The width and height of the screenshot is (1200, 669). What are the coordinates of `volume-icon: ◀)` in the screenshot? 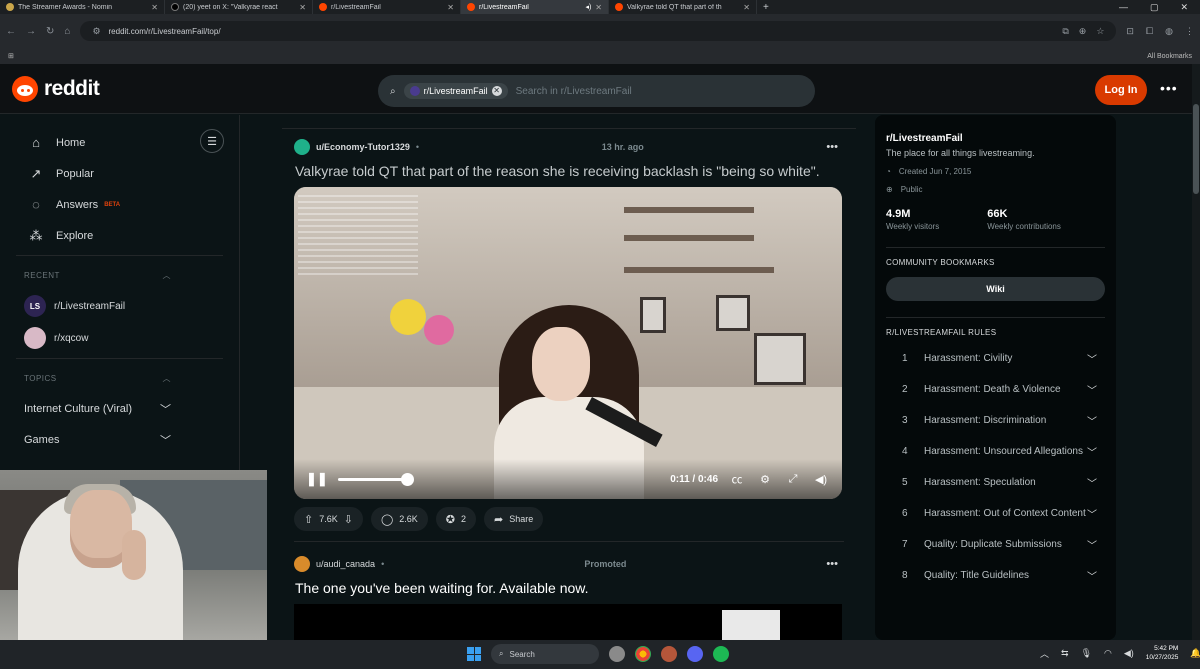 It's located at (821, 479).